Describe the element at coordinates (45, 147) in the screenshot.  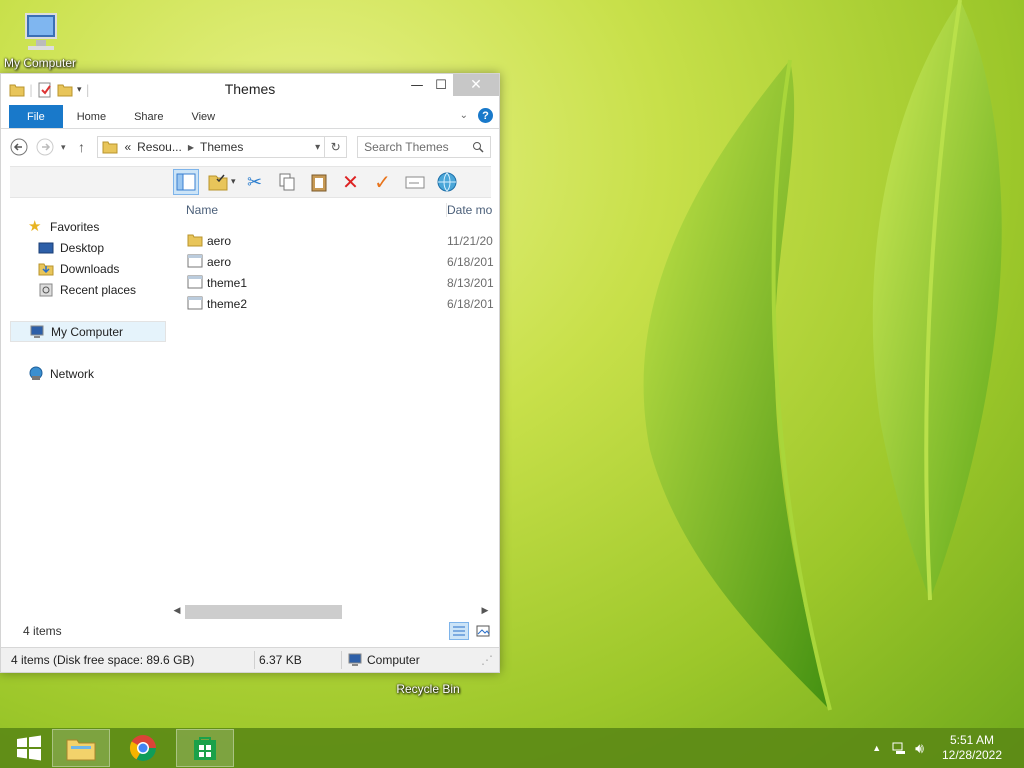
I see `forward-button` at that location.